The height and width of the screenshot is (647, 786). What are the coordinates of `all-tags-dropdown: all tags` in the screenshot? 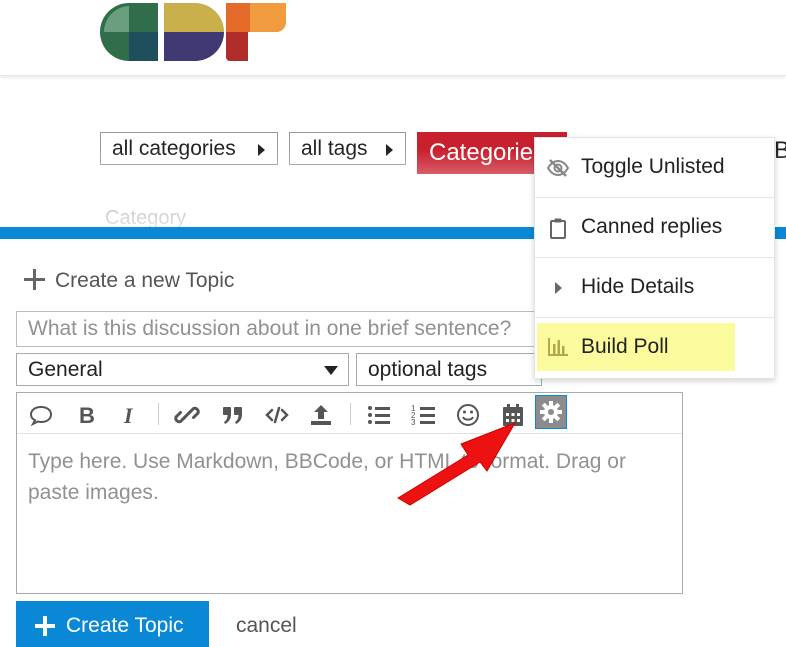 It's located at (347, 148).